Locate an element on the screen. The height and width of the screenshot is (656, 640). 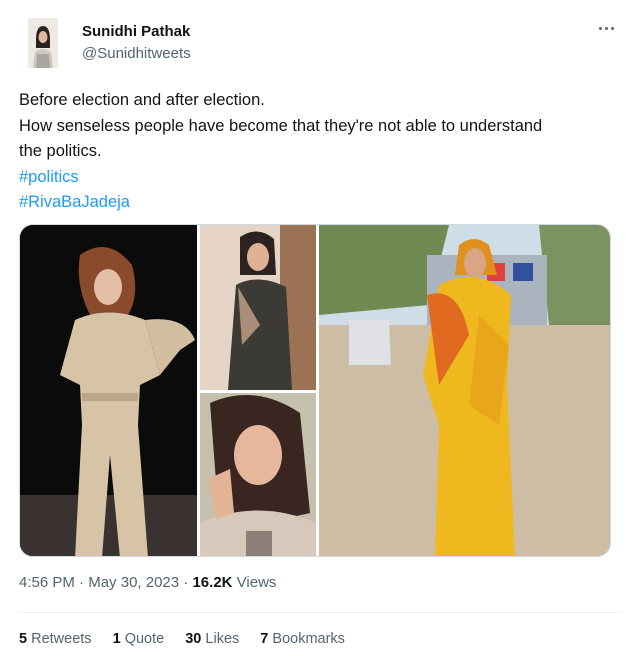
likes-stat: 30 Likes is located at coordinates (212, 639).